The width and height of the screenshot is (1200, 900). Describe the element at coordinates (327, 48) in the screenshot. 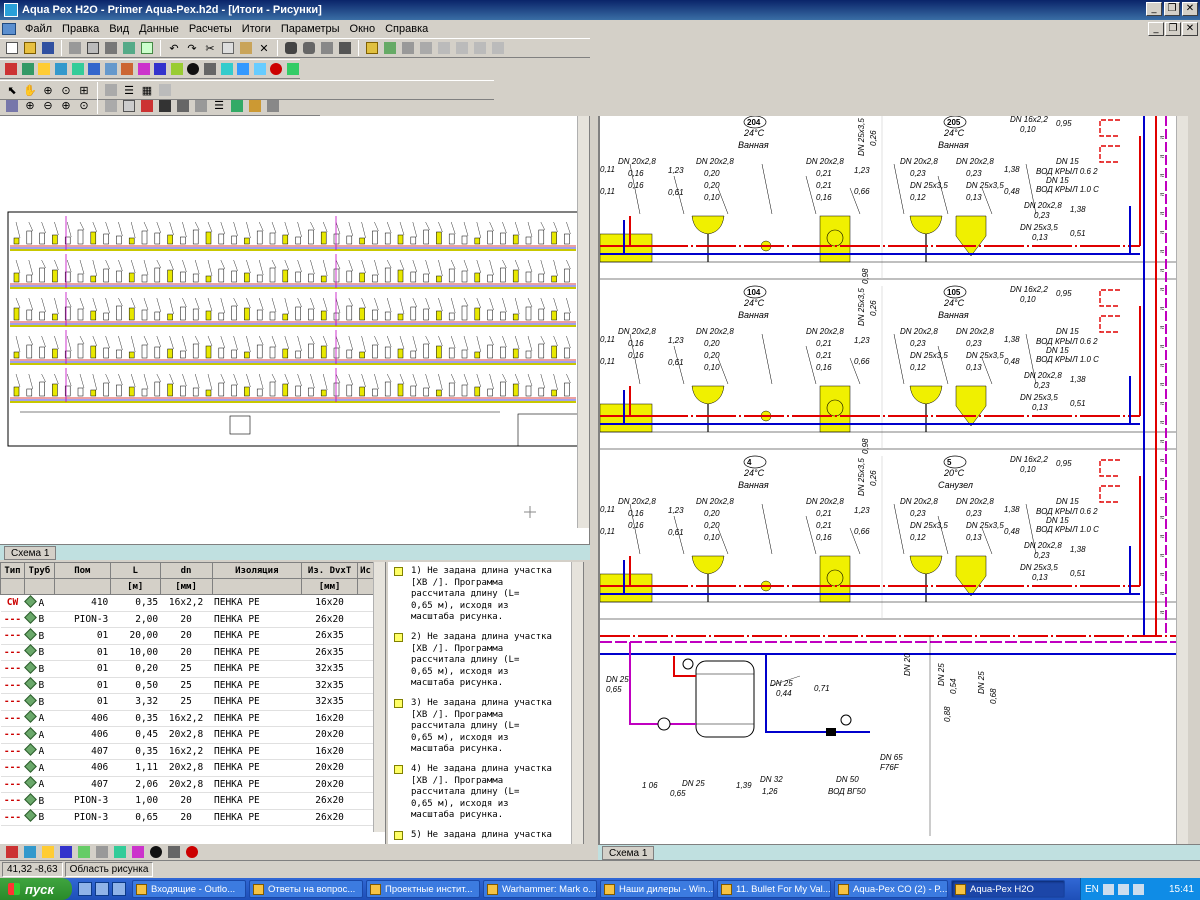

I see `replace-icon` at that location.